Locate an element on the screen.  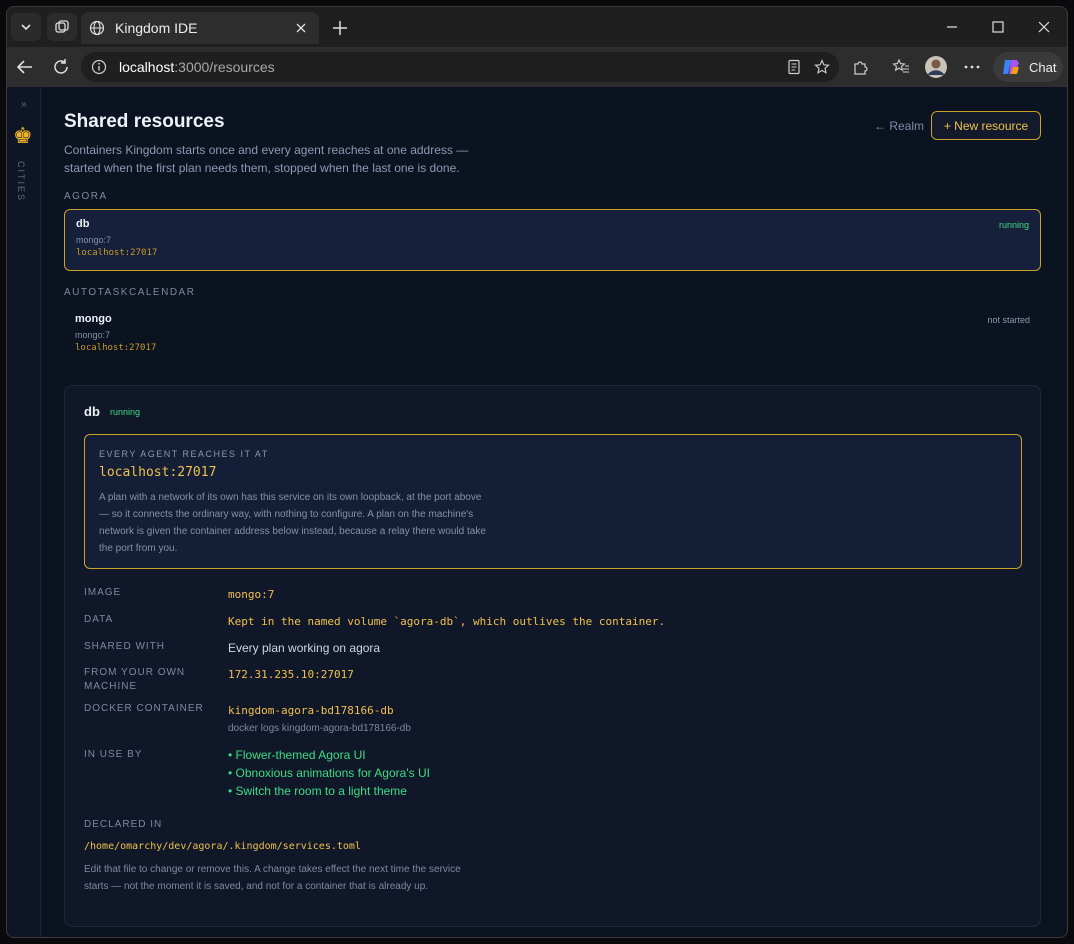
cities-rail: » ♚ CITIES is located at coordinates (24, 512).